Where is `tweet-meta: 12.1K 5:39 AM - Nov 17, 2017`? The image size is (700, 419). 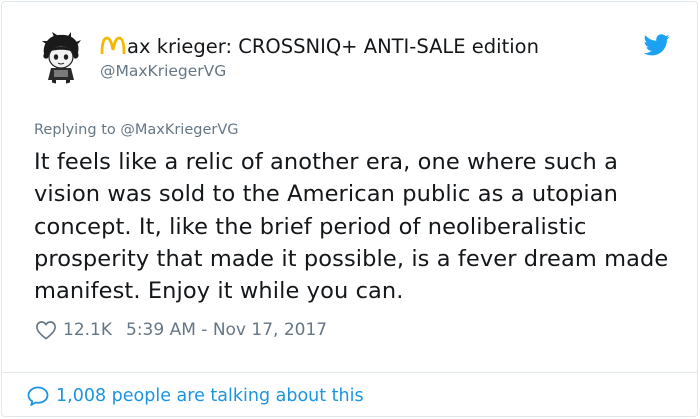 tweet-meta: 12.1K 5:39 AM - Nov 17, 2017 is located at coordinates (181, 330).